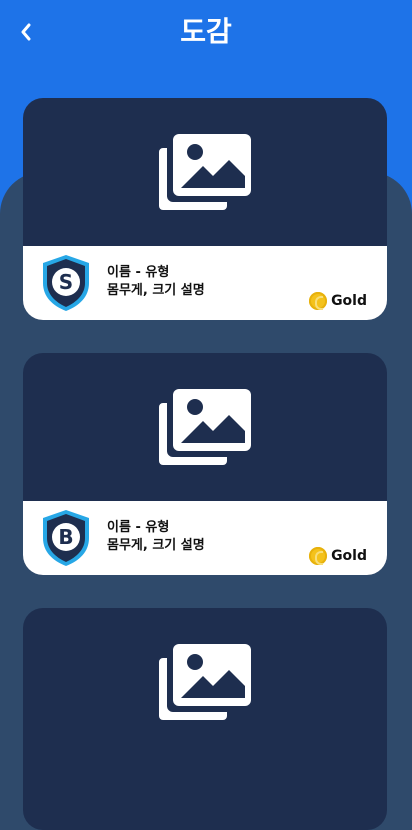 This screenshot has width=412, height=830. What do you see at coordinates (206, 31) in the screenshot?
I see `page-title: 도감` at bounding box center [206, 31].